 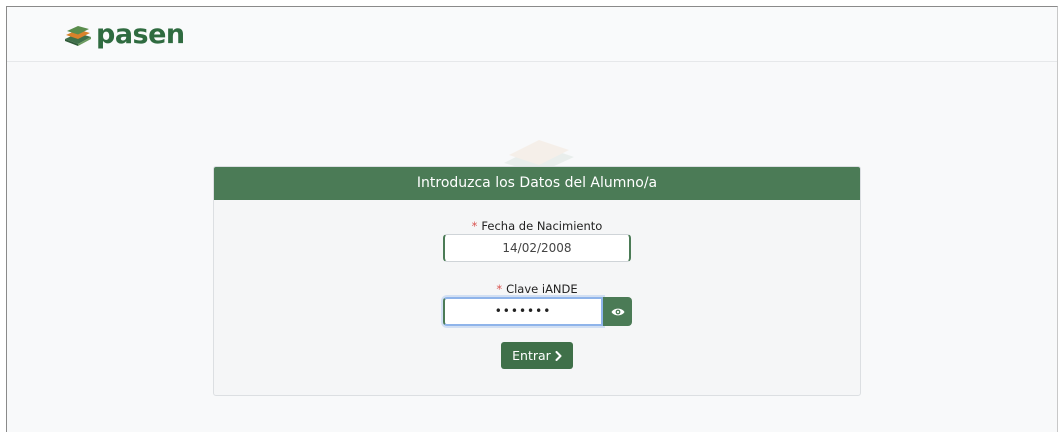 What do you see at coordinates (523, 311) in the screenshot?
I see `password-field: •••••••` at bounding box center [523, 311].